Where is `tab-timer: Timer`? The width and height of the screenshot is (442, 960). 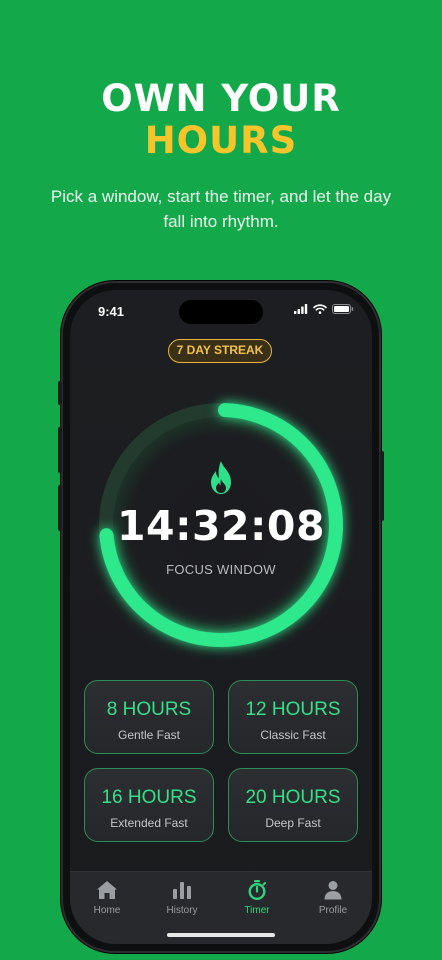 tab-timer: Timer is located at coordinates (257, 898).